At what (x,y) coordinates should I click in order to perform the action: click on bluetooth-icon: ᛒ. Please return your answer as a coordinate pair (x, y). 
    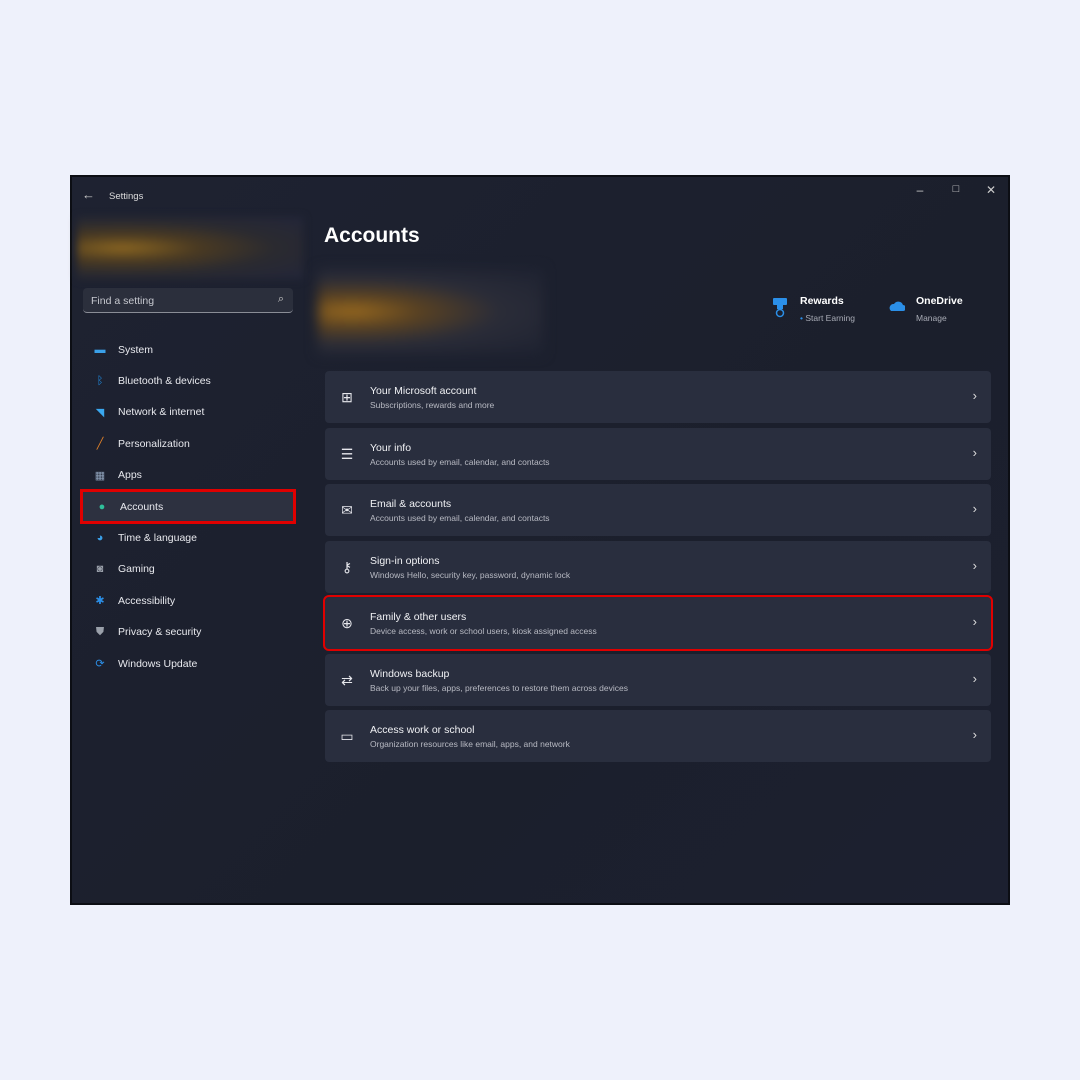
    Looking at the image, I should click on (100, 381).